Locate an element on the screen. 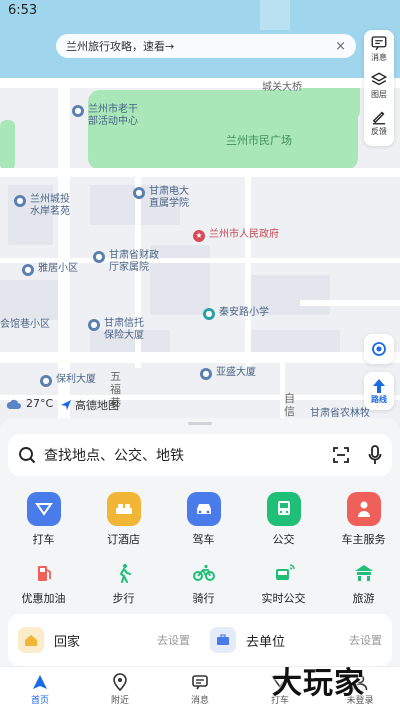 The image size is (400, 711). poi-caizheng: ● 甘肃省财政 厅家属院 is located at coordinates (126, 262).